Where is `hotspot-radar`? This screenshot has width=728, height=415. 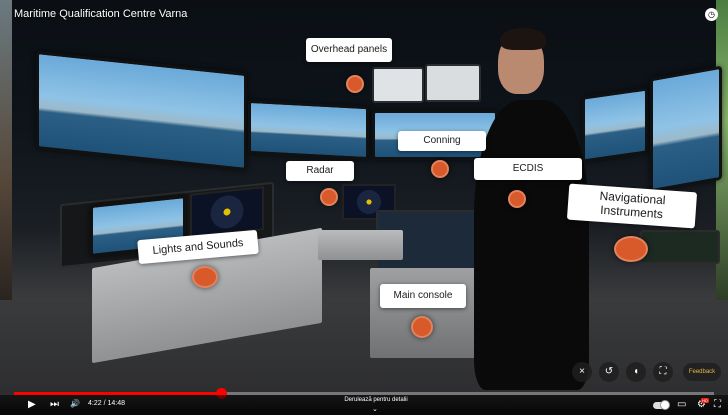
hotspot-radar is located at coordinates (329, 197).